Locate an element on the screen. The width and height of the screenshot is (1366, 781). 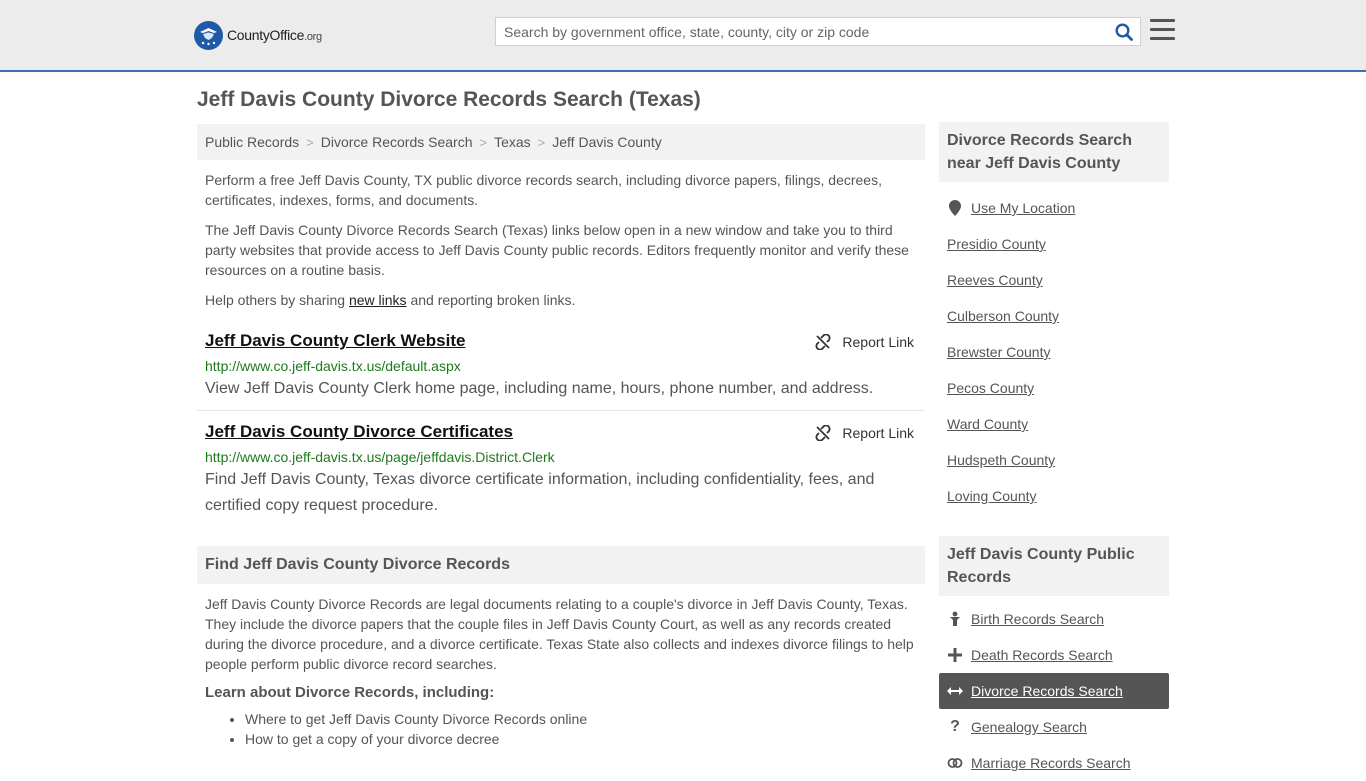
death-records-link: Death Records Search is located at coordinates (1054, 655).